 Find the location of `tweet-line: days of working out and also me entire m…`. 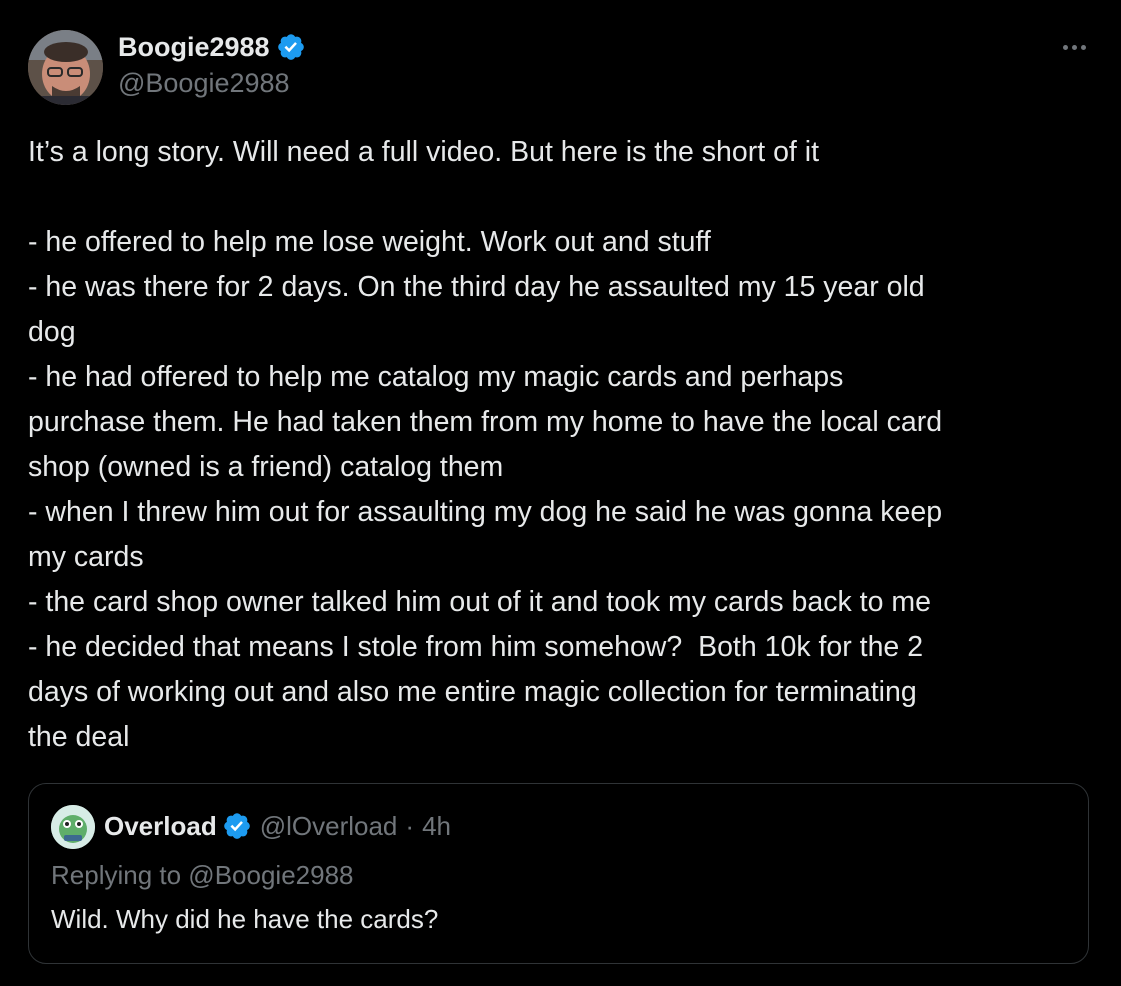

tweet-line: days of working out and also me entire m… is located at coordinates (472, 692).